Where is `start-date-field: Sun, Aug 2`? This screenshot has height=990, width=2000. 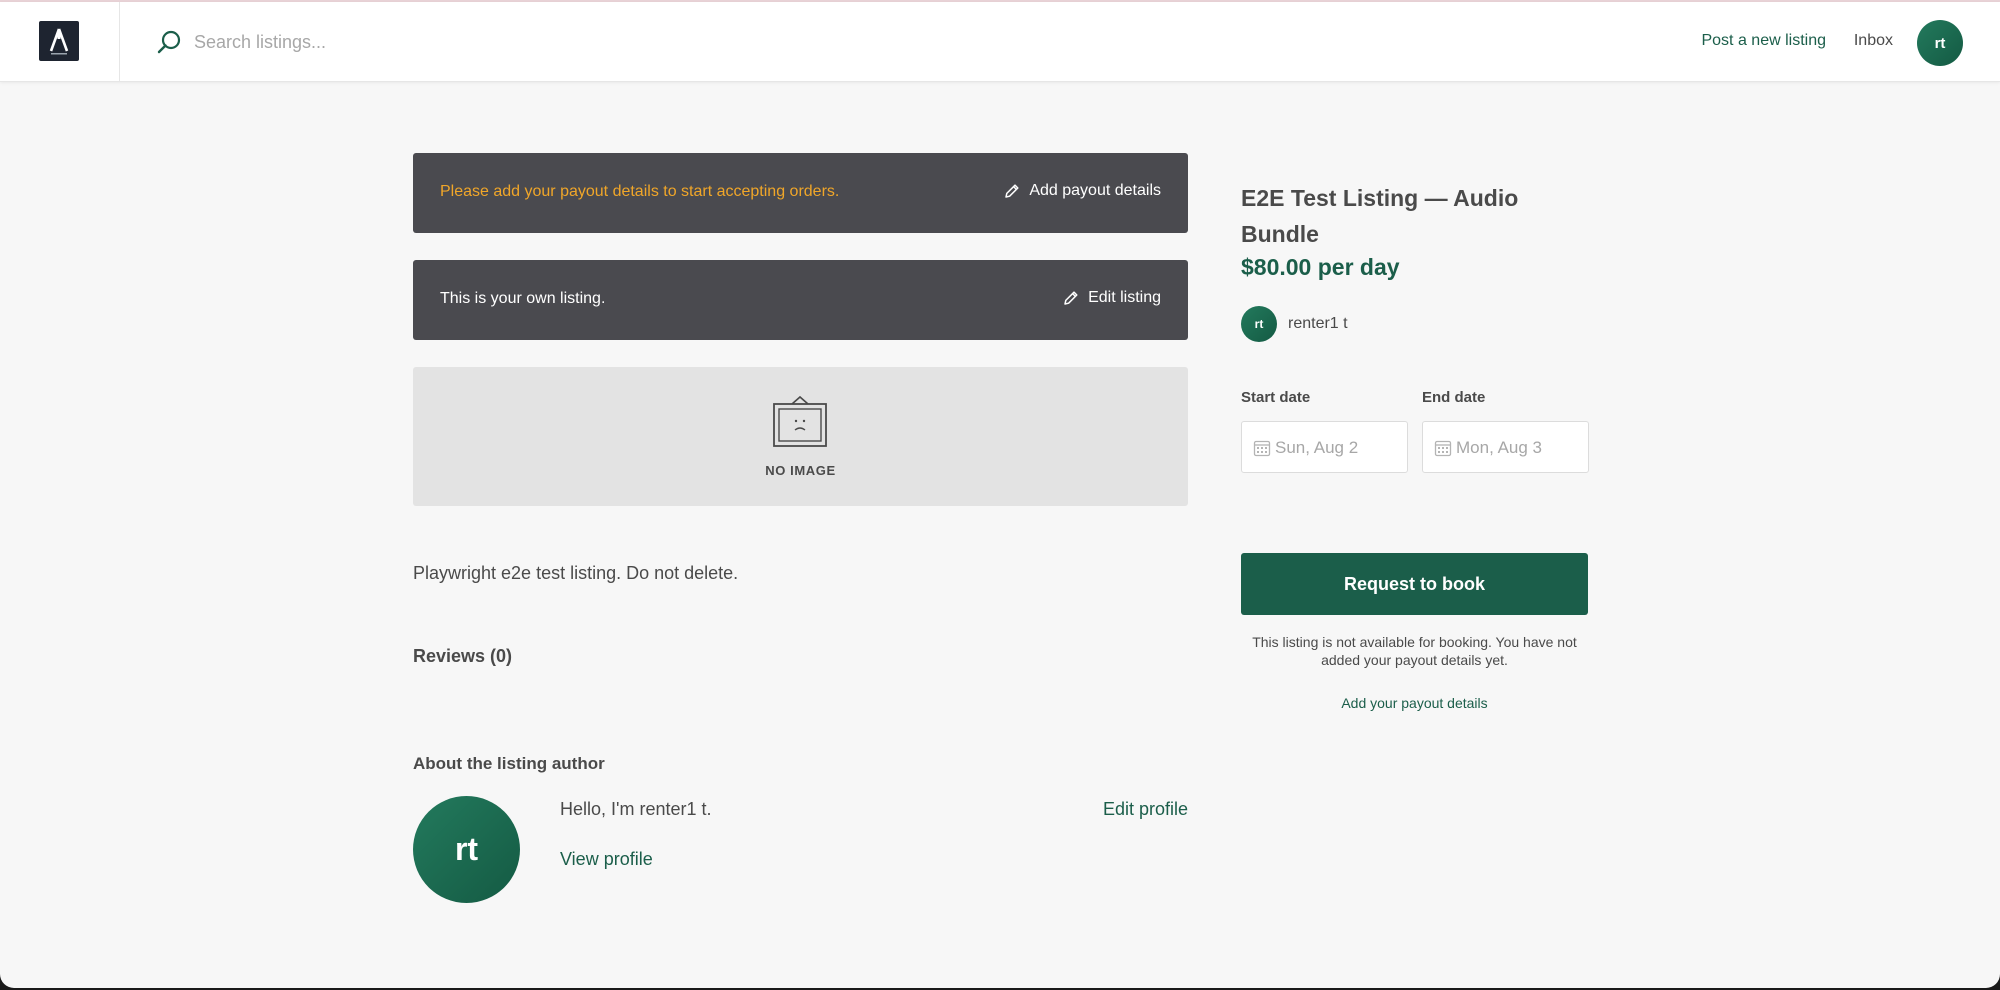
start-date-field: Sun, Aug 2 is located at coordinates (1324, 447).